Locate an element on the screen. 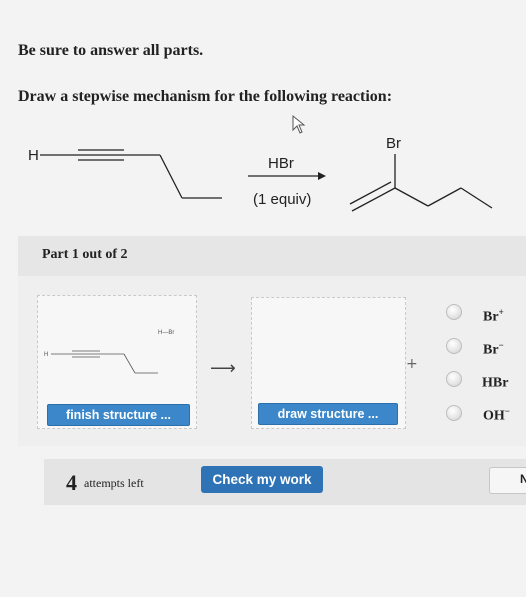 This screenshot has width=526, height=597. radio-br-minus is located at coordinates (454, 346).